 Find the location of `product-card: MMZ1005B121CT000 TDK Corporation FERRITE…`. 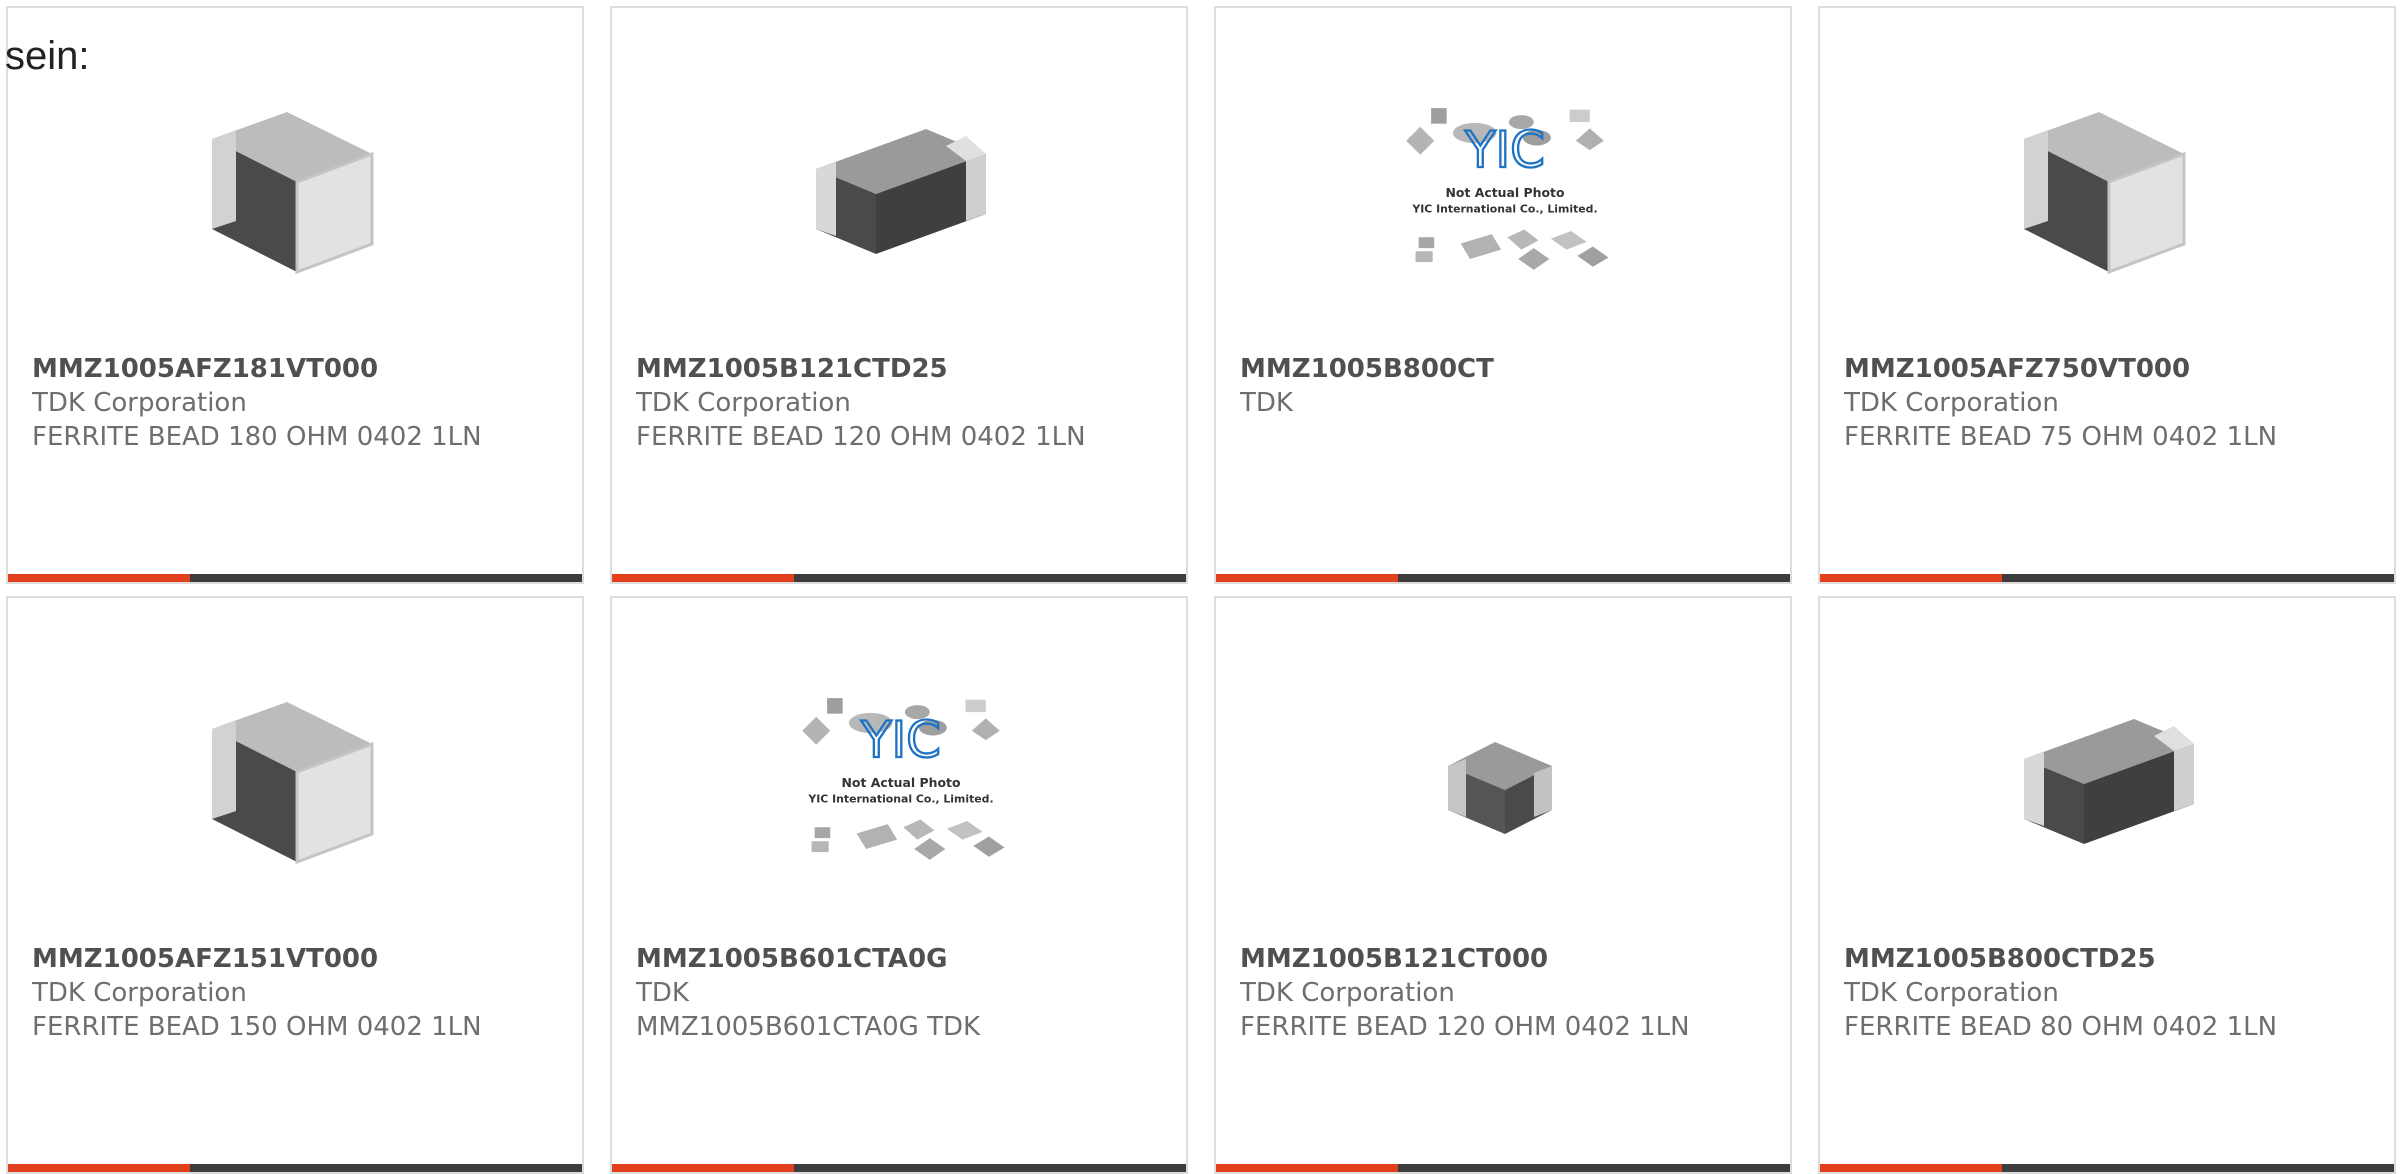

product-card: MMZ1005B121CT000 TDK Corporation FERRITE… is located at coordinates (1503, 885).